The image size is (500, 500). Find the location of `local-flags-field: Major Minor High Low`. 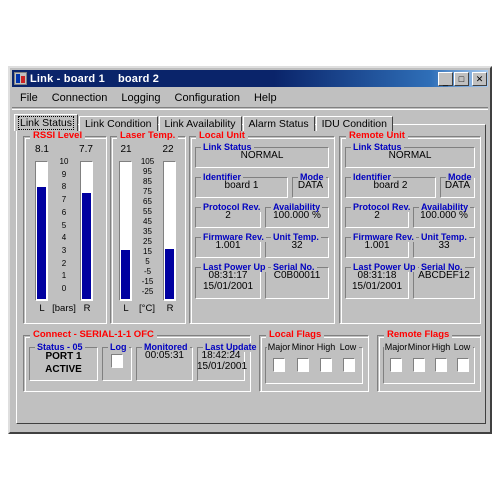

local-flags-field: Major Minor High Low is located at coordinates (314, 363).